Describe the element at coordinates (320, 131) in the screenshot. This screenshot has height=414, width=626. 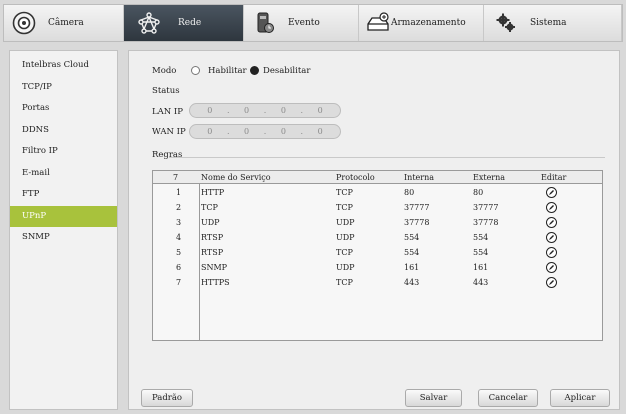
I see `wan-ip-octet-4: 0` at that location.